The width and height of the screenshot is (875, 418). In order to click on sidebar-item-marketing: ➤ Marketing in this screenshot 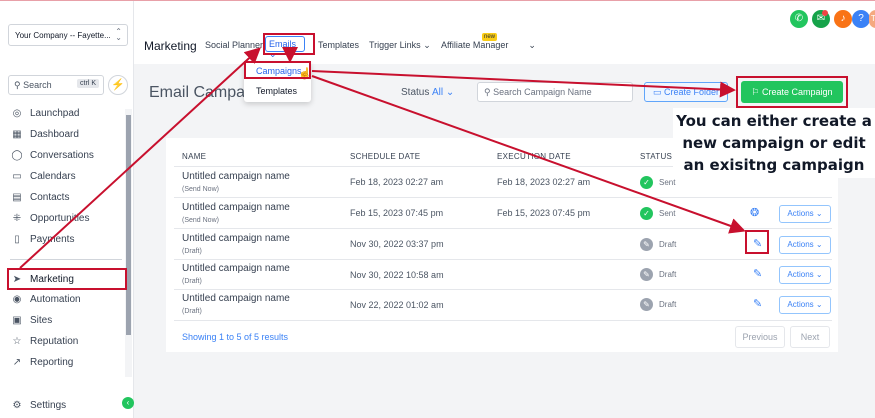, I will do `click(42, 279)`.